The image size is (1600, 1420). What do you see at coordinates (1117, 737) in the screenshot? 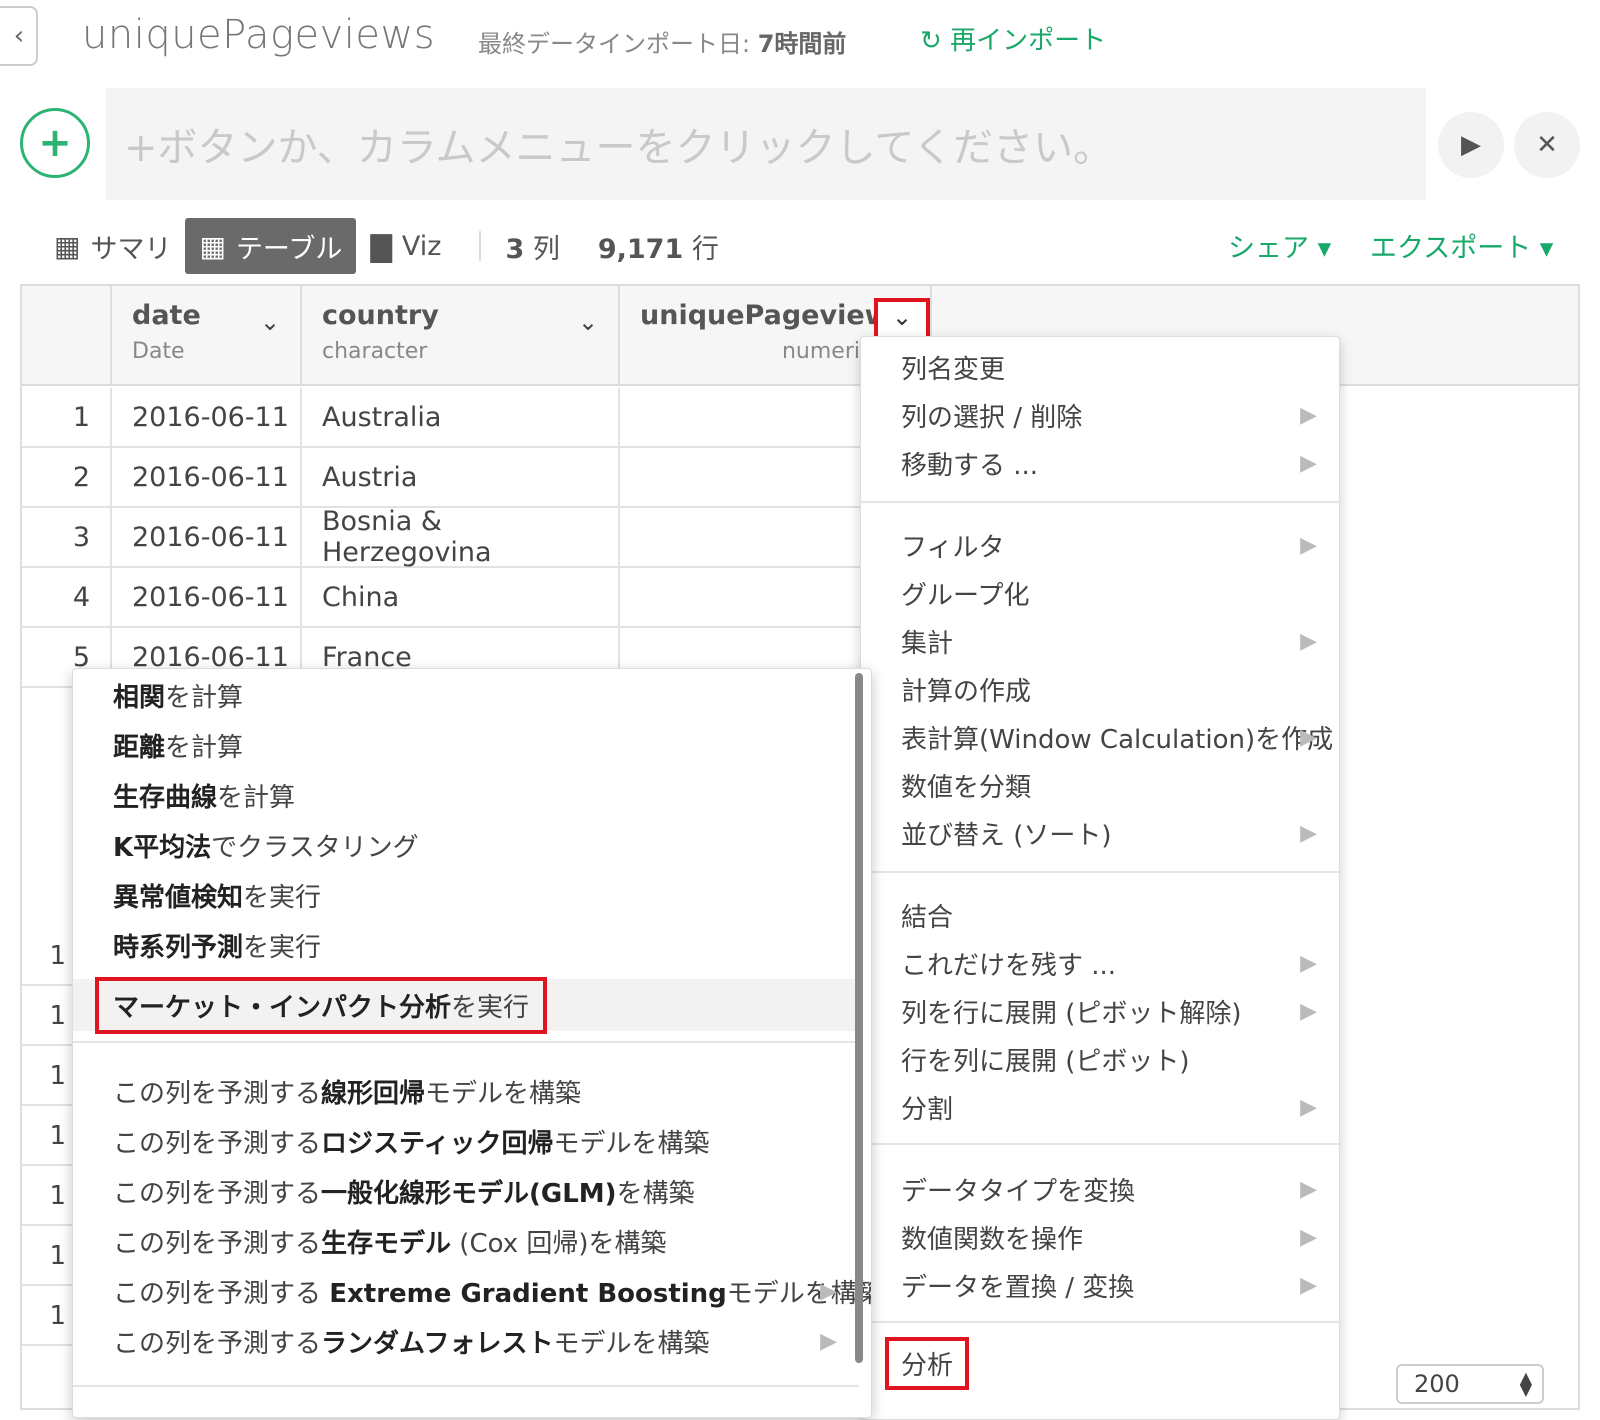
I see `menu-item-window-calc: 表計算(Window Calculation)を作成` at bounding box center [1117, 737].